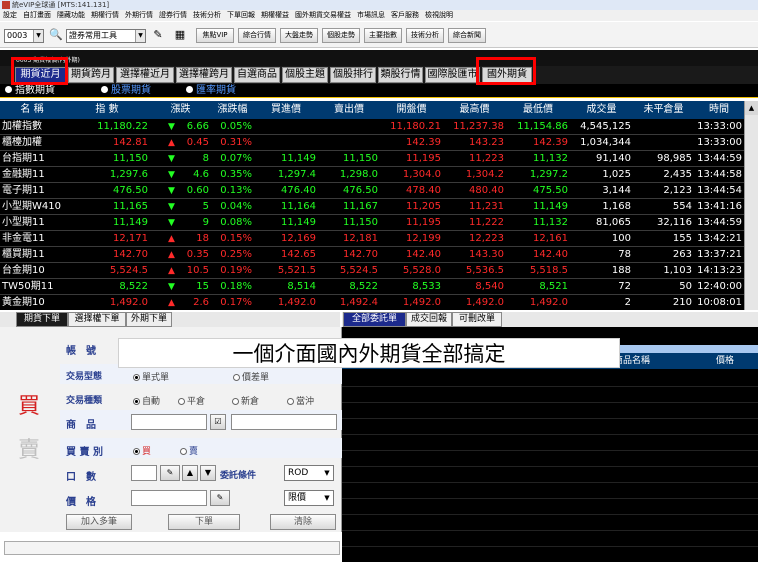 The height and width of the screenshot is (562, 758). I want to click on toolbar-button: 技術分析, so click(425, 35).